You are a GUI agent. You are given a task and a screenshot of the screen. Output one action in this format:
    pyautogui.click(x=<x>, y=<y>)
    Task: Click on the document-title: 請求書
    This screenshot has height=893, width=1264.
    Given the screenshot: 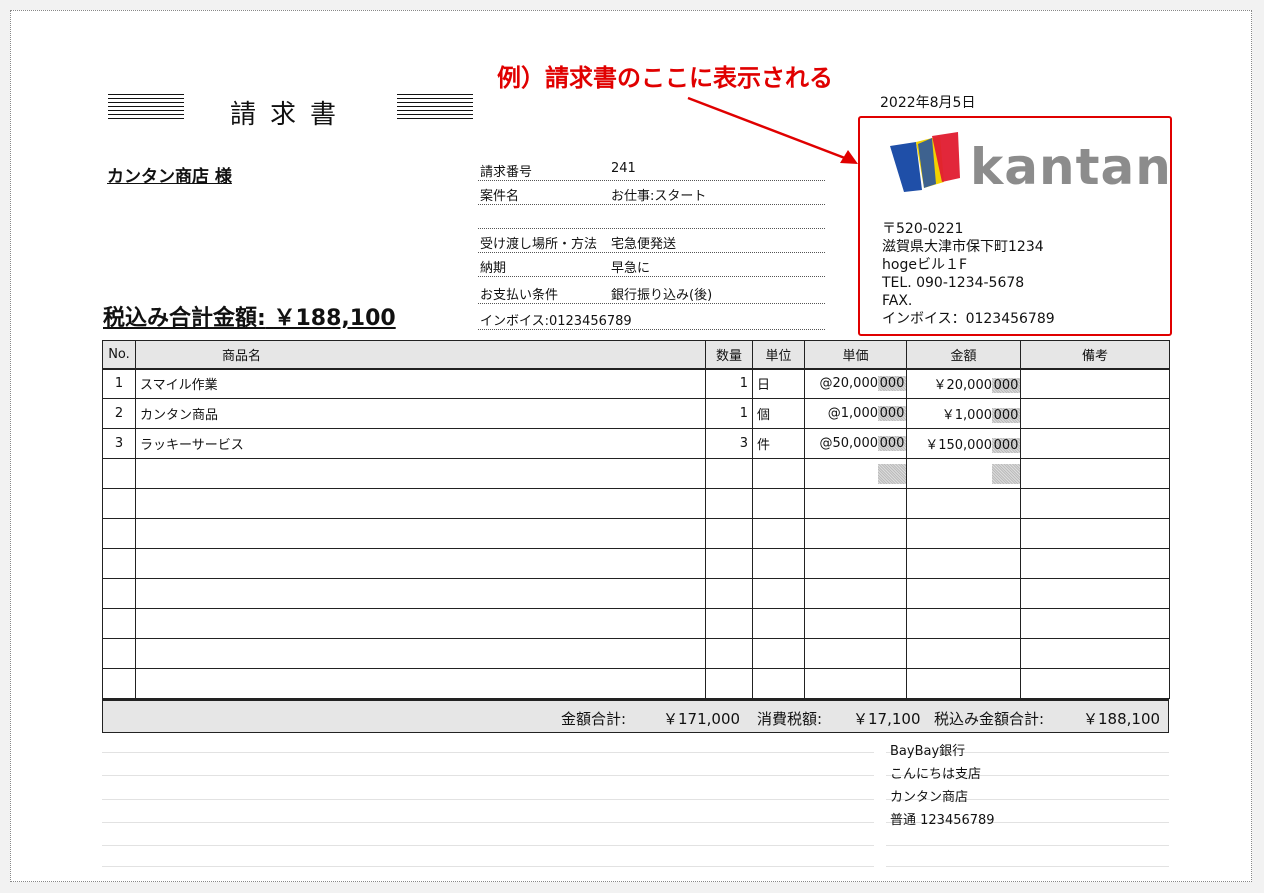 What is the action you would take?
    pyautogui.click(x=290, y=115)
    